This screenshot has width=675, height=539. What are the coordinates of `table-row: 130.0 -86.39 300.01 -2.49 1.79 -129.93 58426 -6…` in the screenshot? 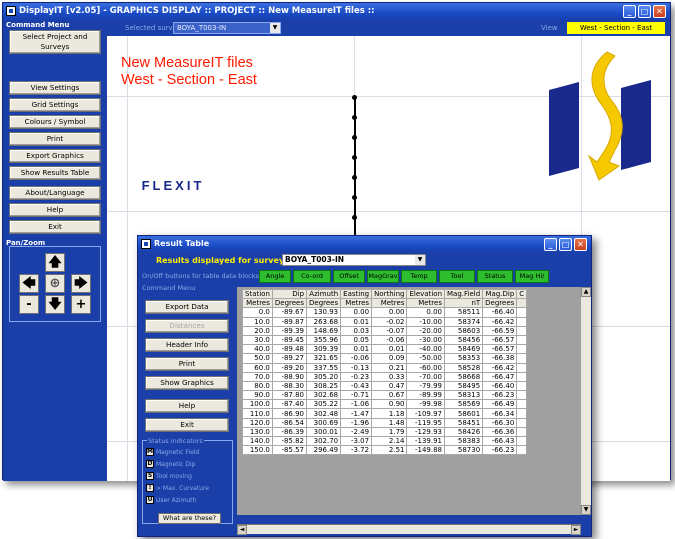 It's located at (385, 432).